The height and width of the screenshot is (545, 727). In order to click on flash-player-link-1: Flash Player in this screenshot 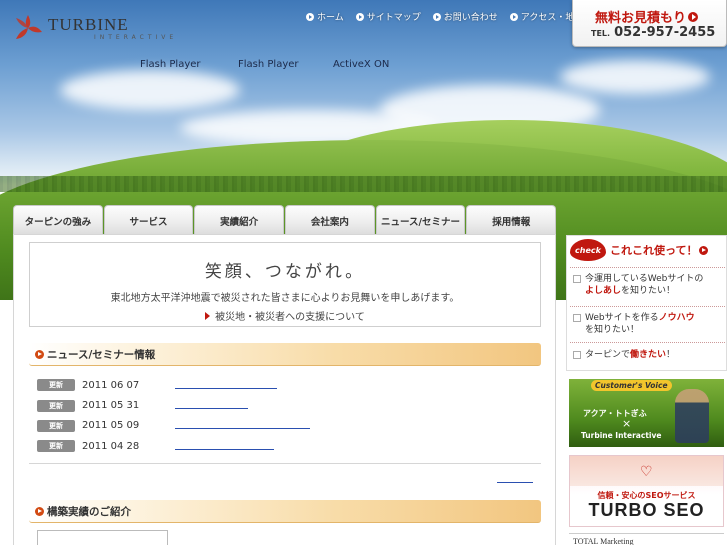, I will do `click(189, 64)`.